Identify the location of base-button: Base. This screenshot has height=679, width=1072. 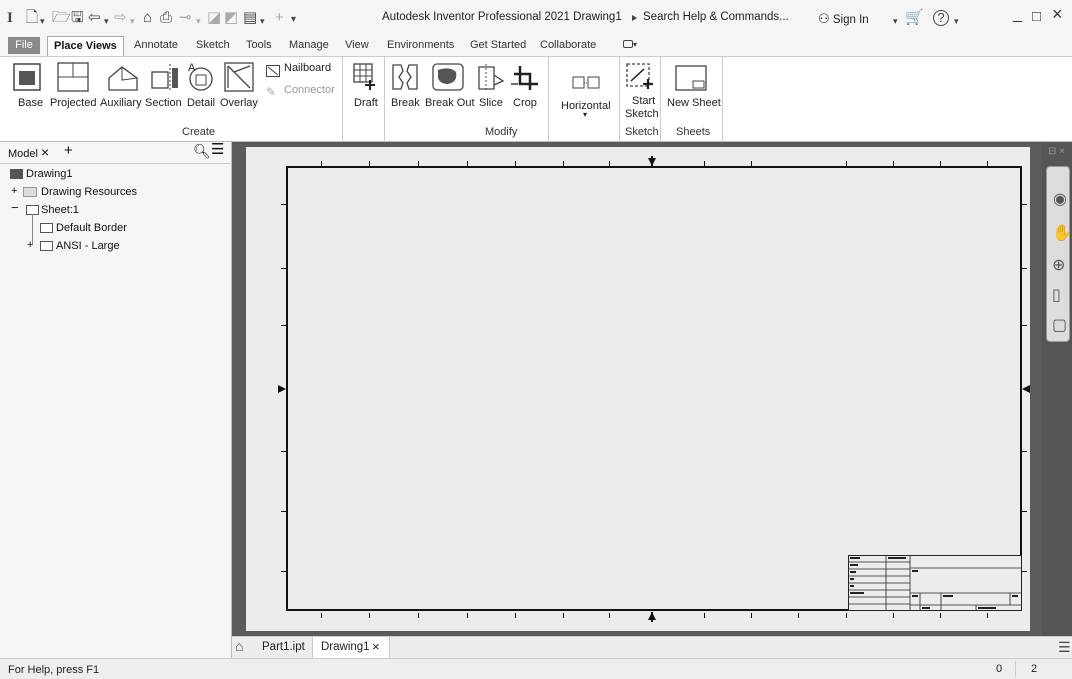
(30, 103).